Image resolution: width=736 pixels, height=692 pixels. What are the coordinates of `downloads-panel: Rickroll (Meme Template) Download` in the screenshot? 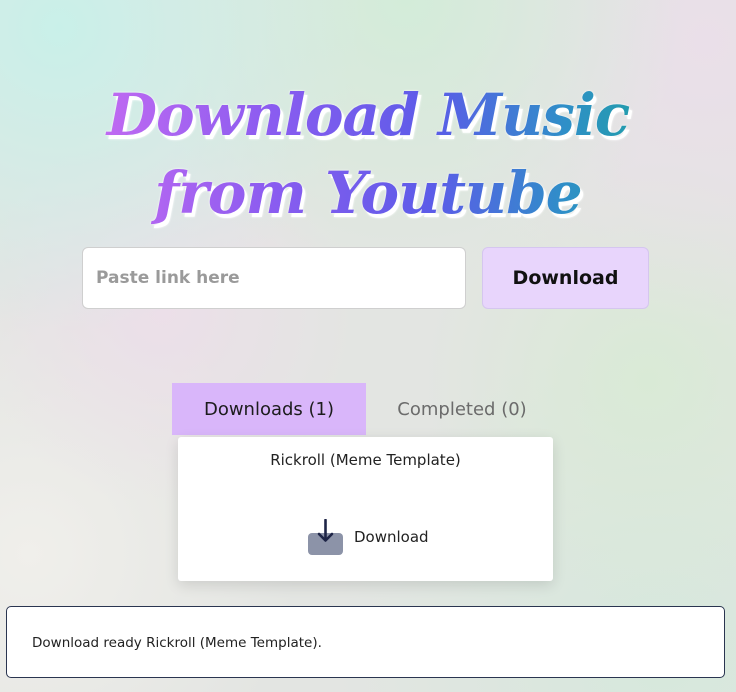 It's located at (365, 509).